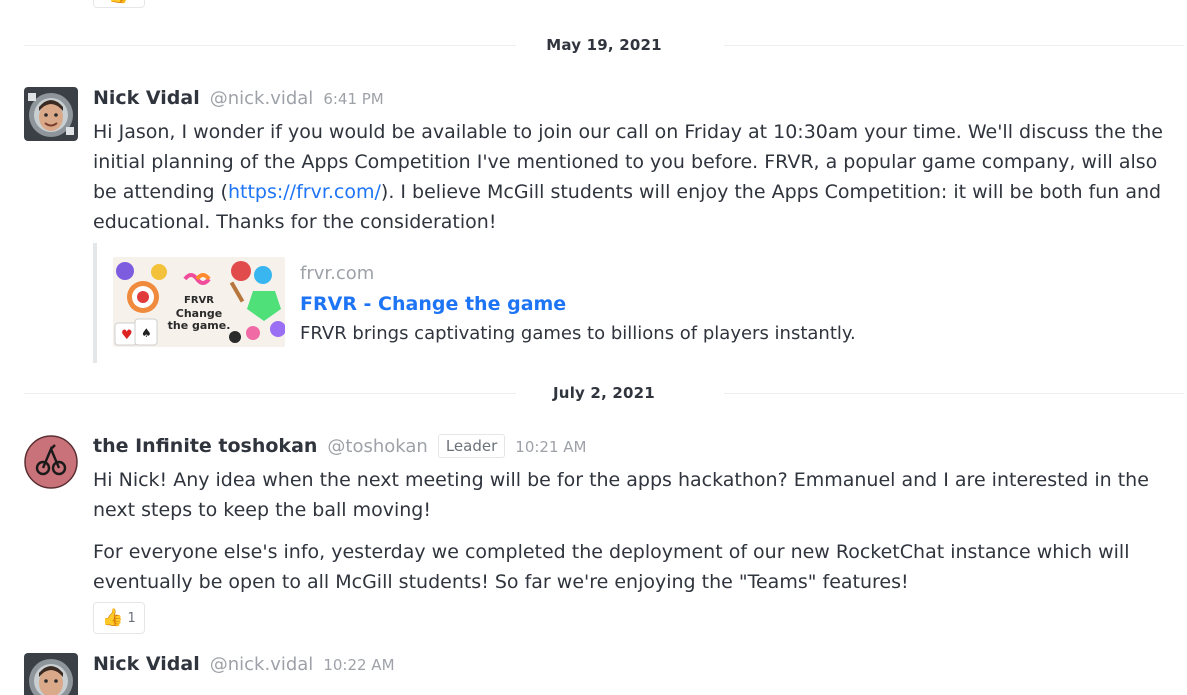 The width and height of the screenshot is (1187, 695). I want to click on message-time: 10:21 AM, so click(550, 447).